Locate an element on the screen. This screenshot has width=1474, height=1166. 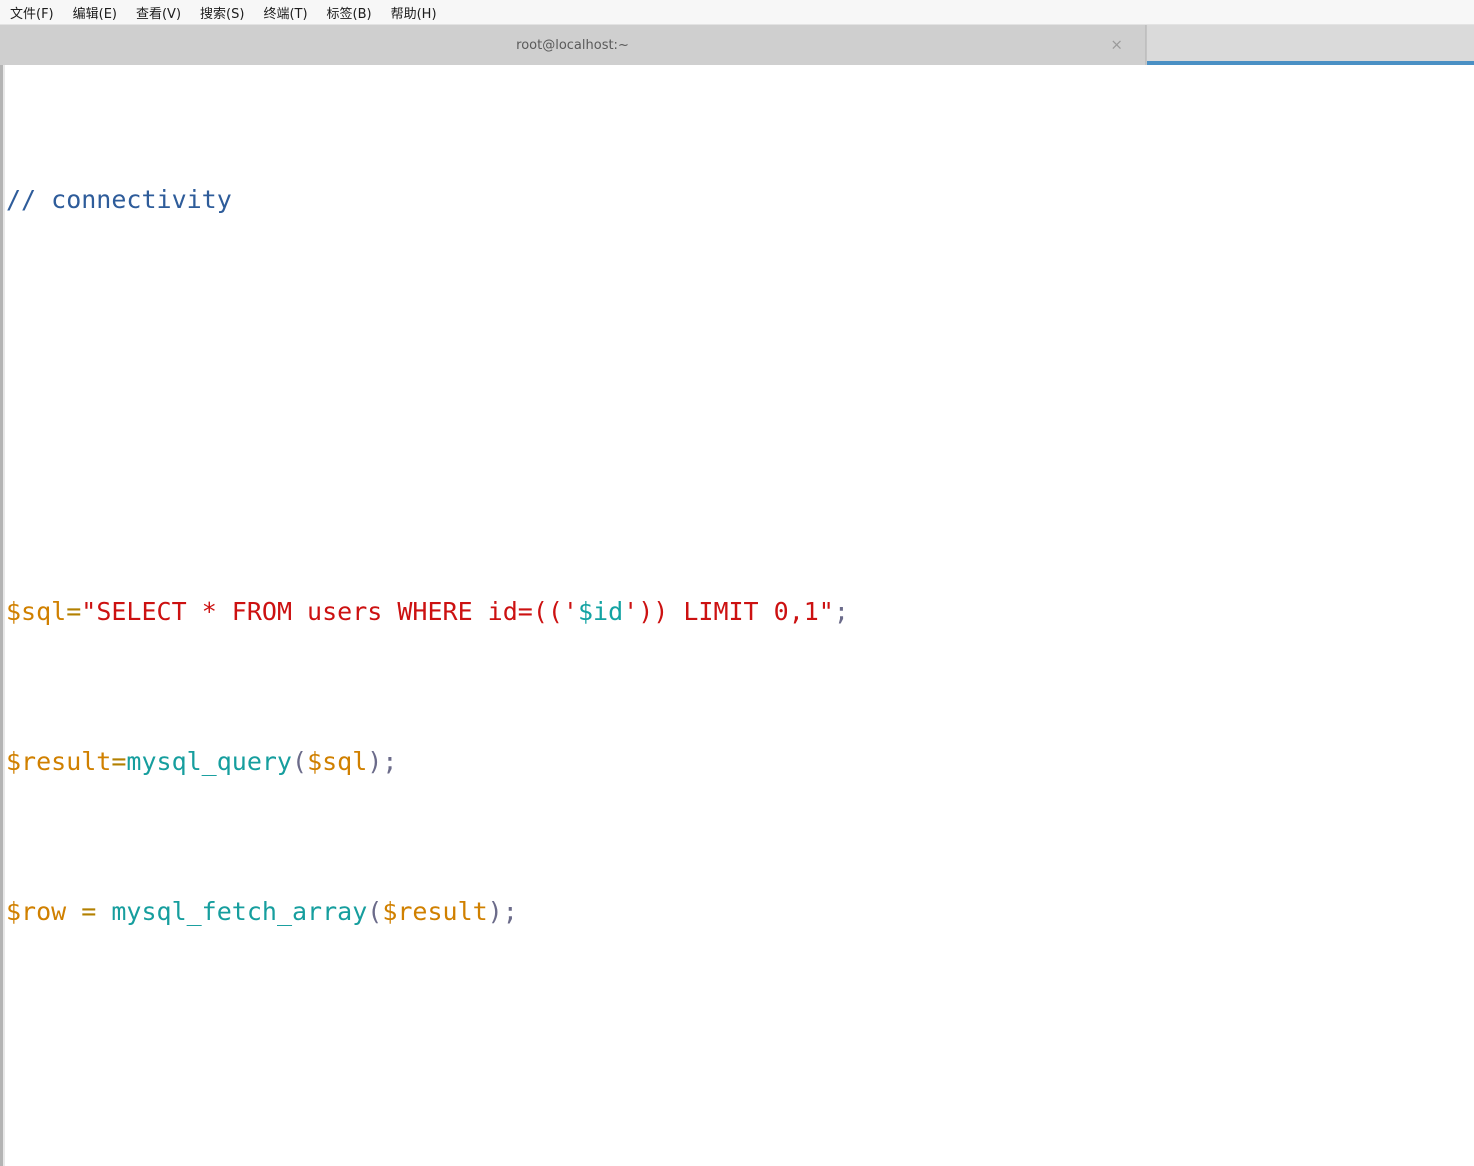
token-var-result-arg: $result is located at coordinates (435, 911).